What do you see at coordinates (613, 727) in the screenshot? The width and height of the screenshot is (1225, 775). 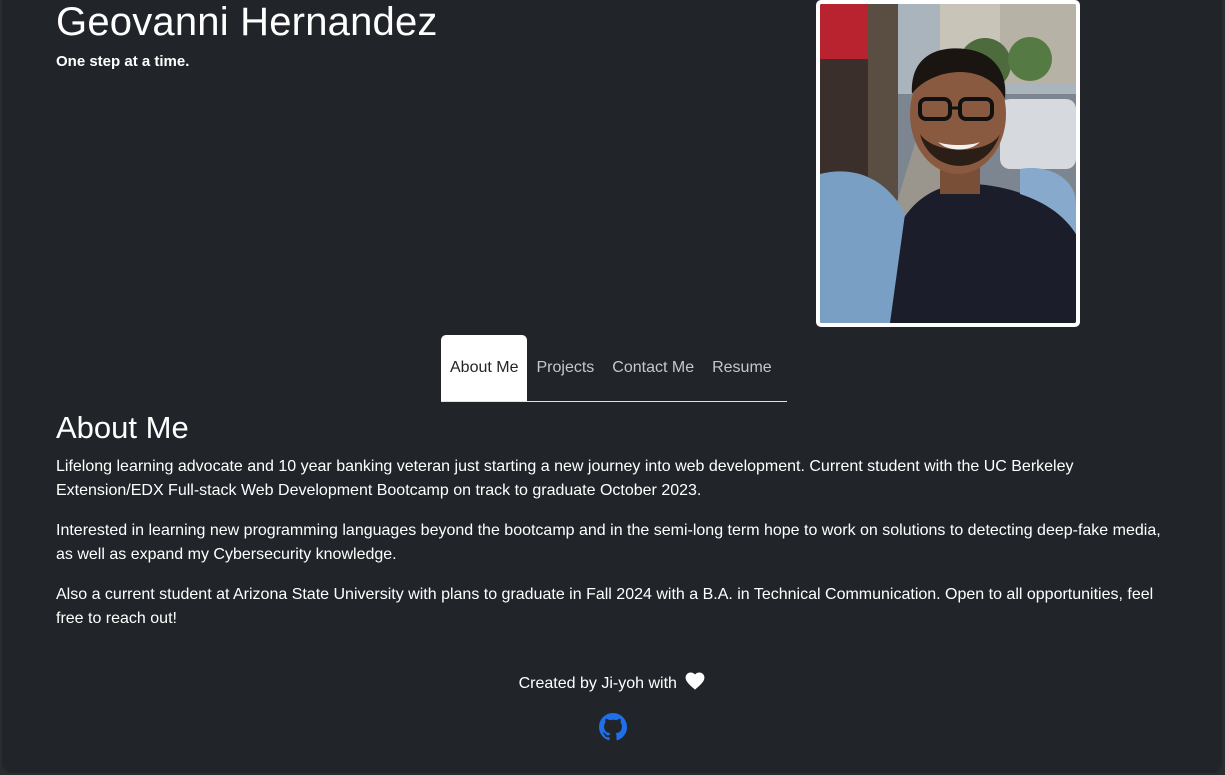 I see `github-icon` at bounding box center [613, 727].